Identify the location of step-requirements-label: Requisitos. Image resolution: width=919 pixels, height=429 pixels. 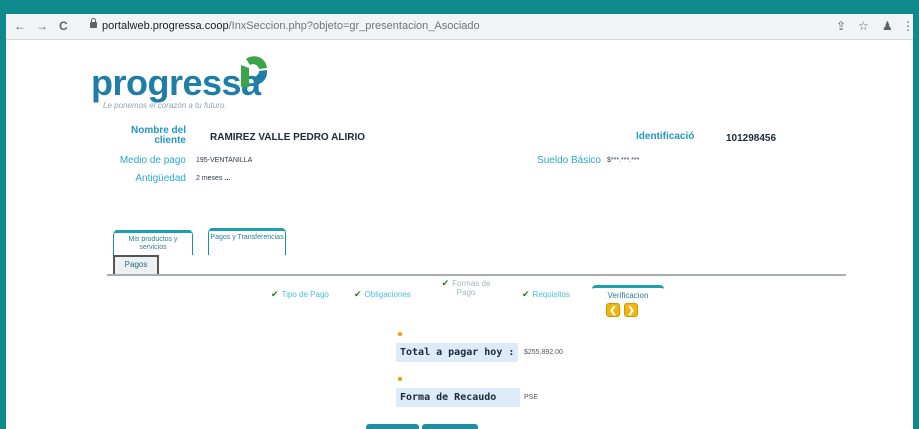
(551, 294).